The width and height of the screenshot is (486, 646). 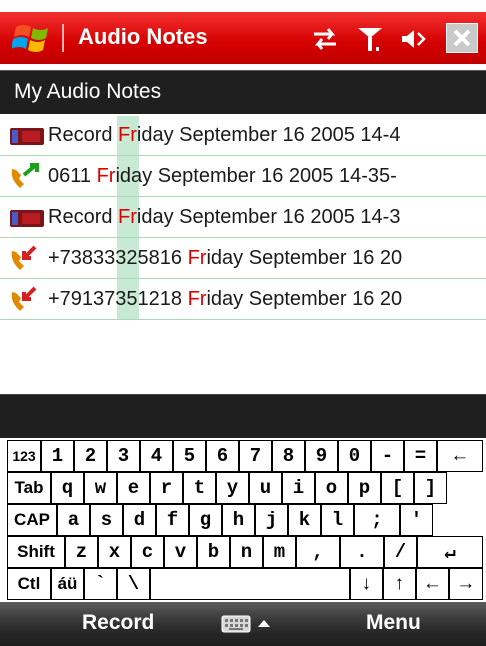 I want to click on key: f, so click(x=172, y=520).